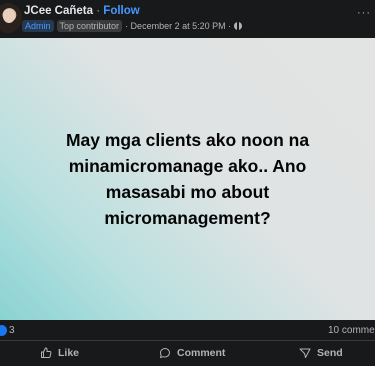 The width and height of the screenshot is (375, 366). I want to click on avatar, so click(11, 18).